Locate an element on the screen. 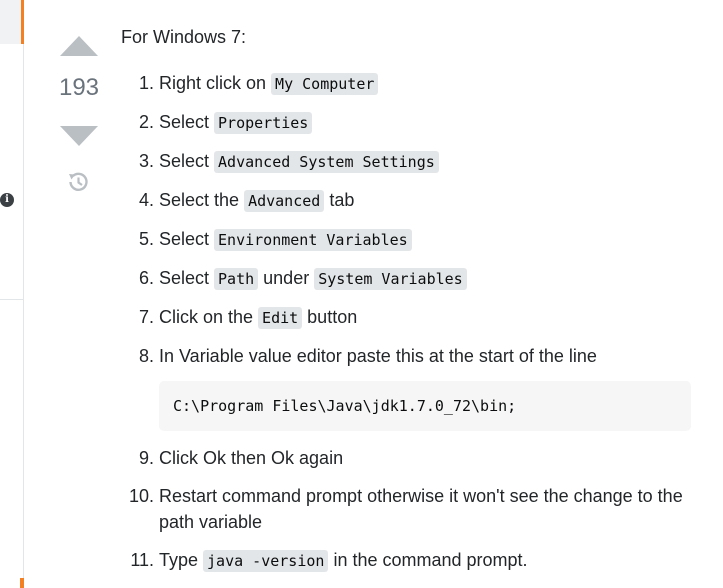 Image resolution: width=723 pixels, height=588 pixels. sidebar-highlight-bar is located at coordinates (22, 583).